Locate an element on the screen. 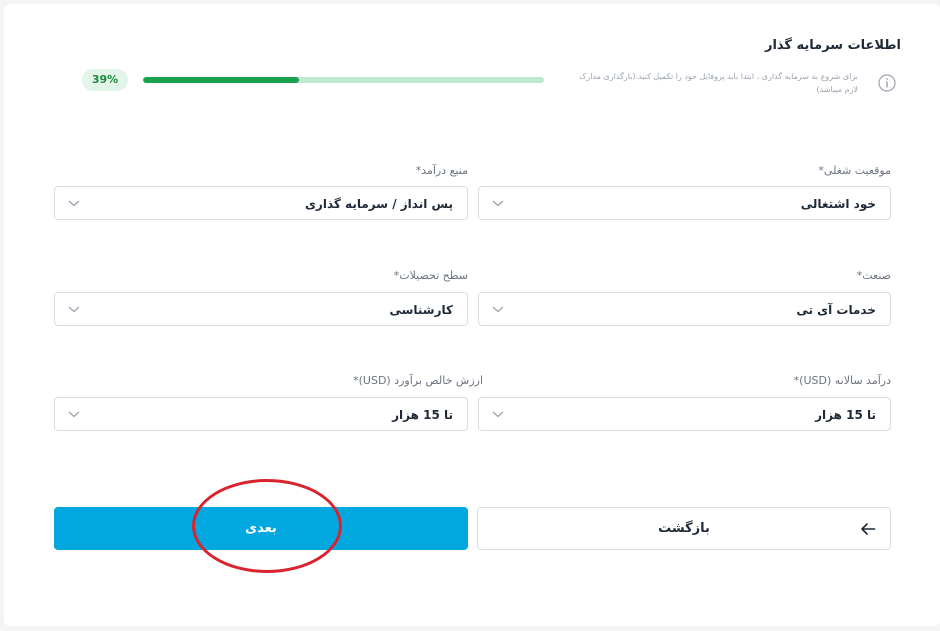  progress-bar is located at coordinates (343, 80).